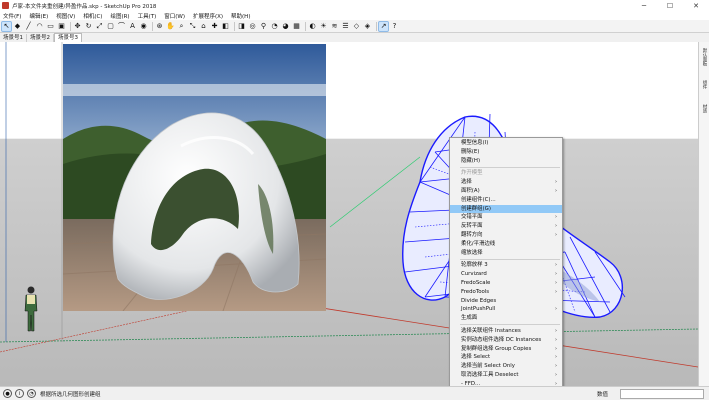 The width and height of the screenshot is (709, 400). I want to click on context-menu-item: 柔化/平滑边线, so click(506, 244).